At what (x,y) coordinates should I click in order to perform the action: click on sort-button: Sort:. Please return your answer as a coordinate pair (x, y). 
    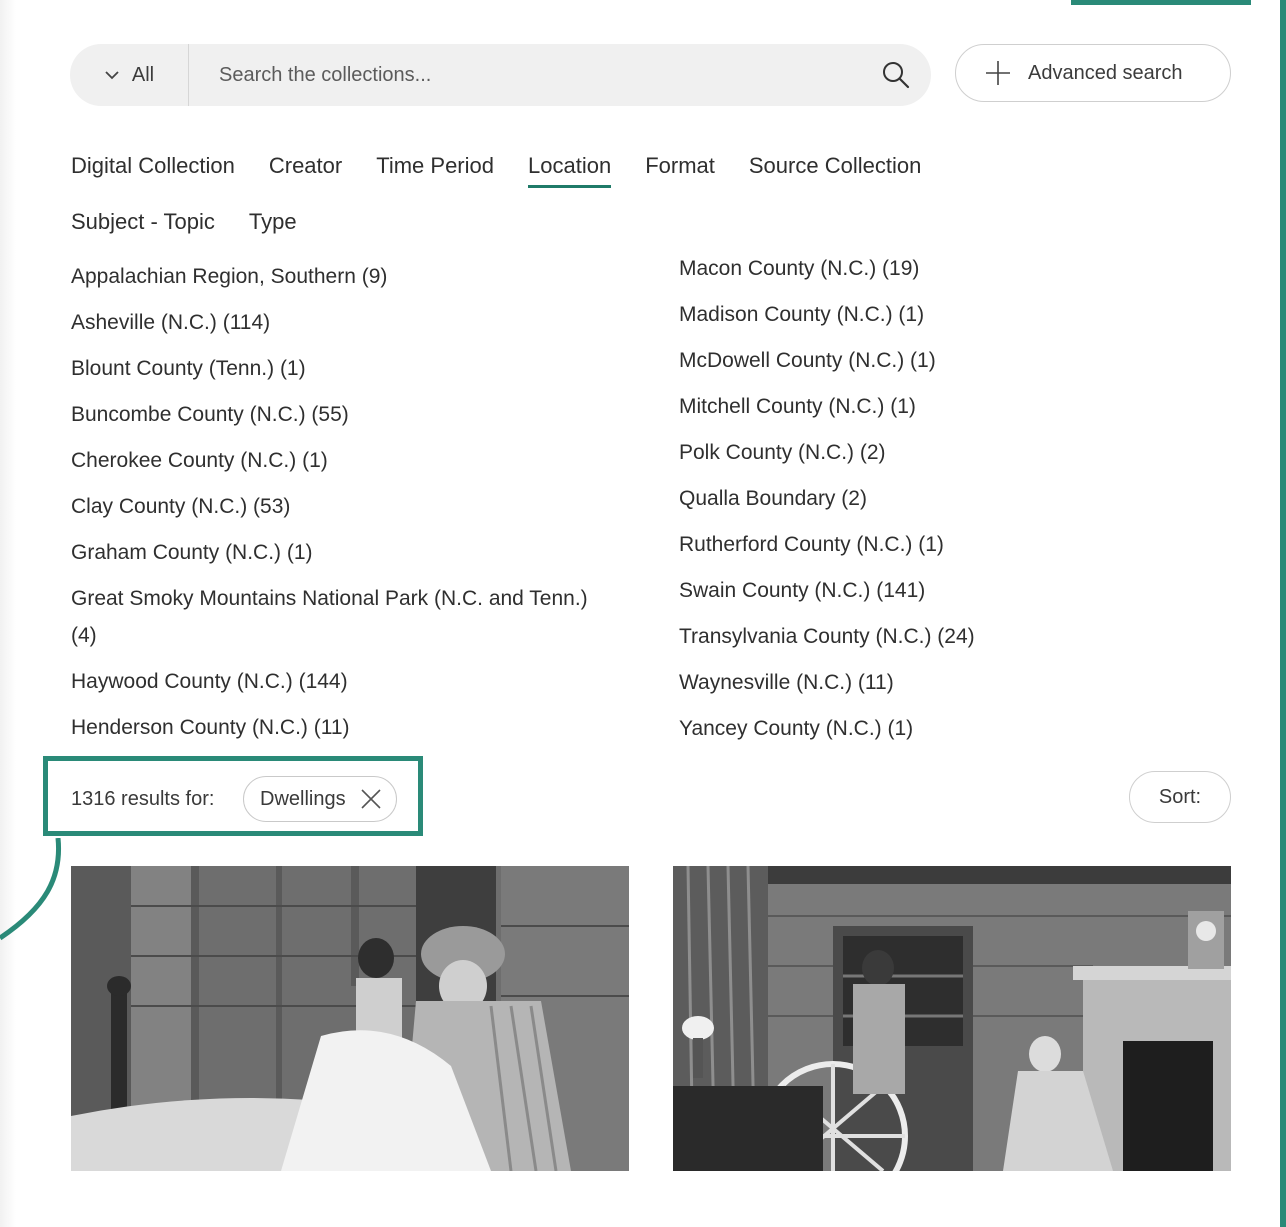
    Looking at the image, I should click on (1180, 797).